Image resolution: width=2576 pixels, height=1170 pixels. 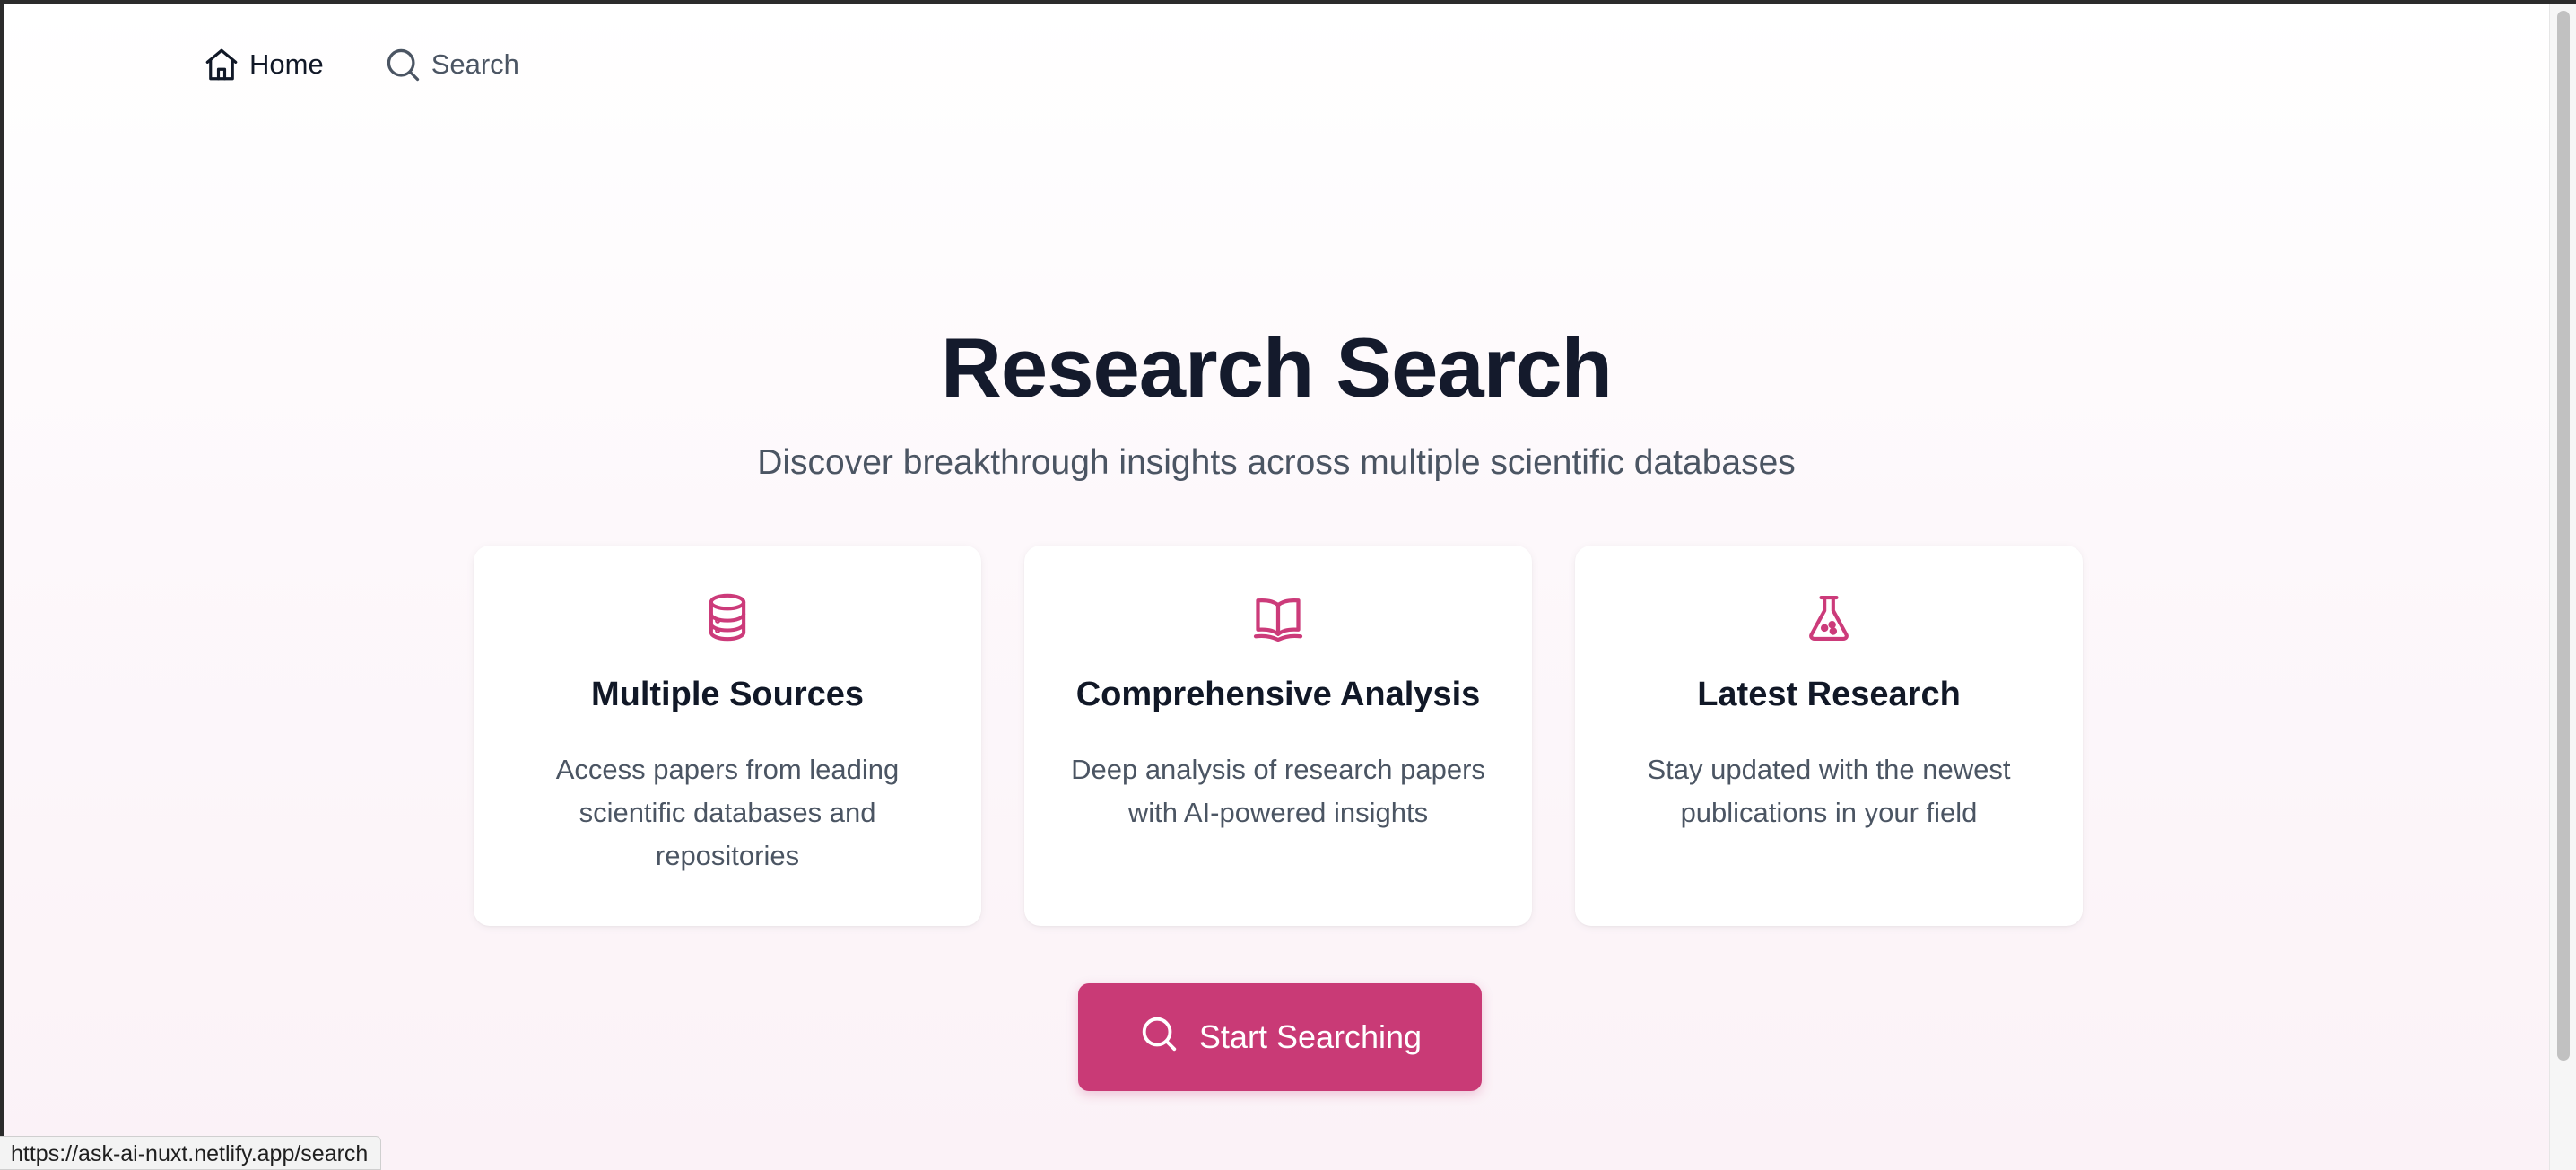 I want to click on nav-search-link: Search, so click(x=451, y=65).